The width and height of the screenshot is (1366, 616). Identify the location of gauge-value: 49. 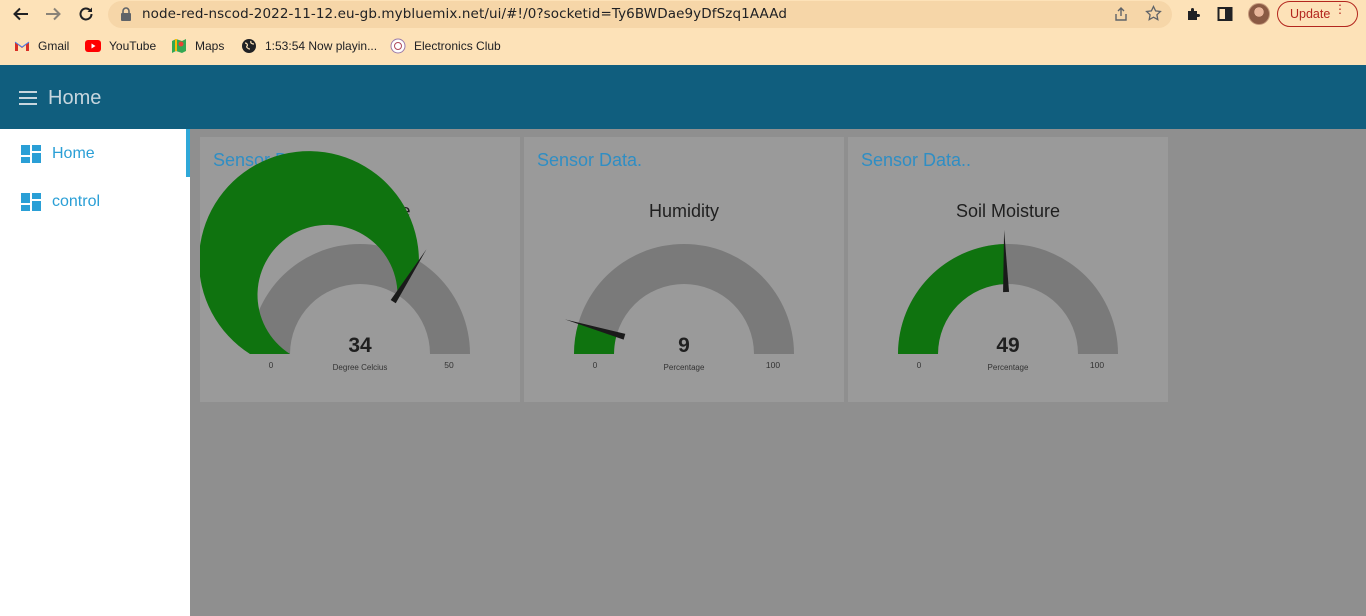
(1007, 345).